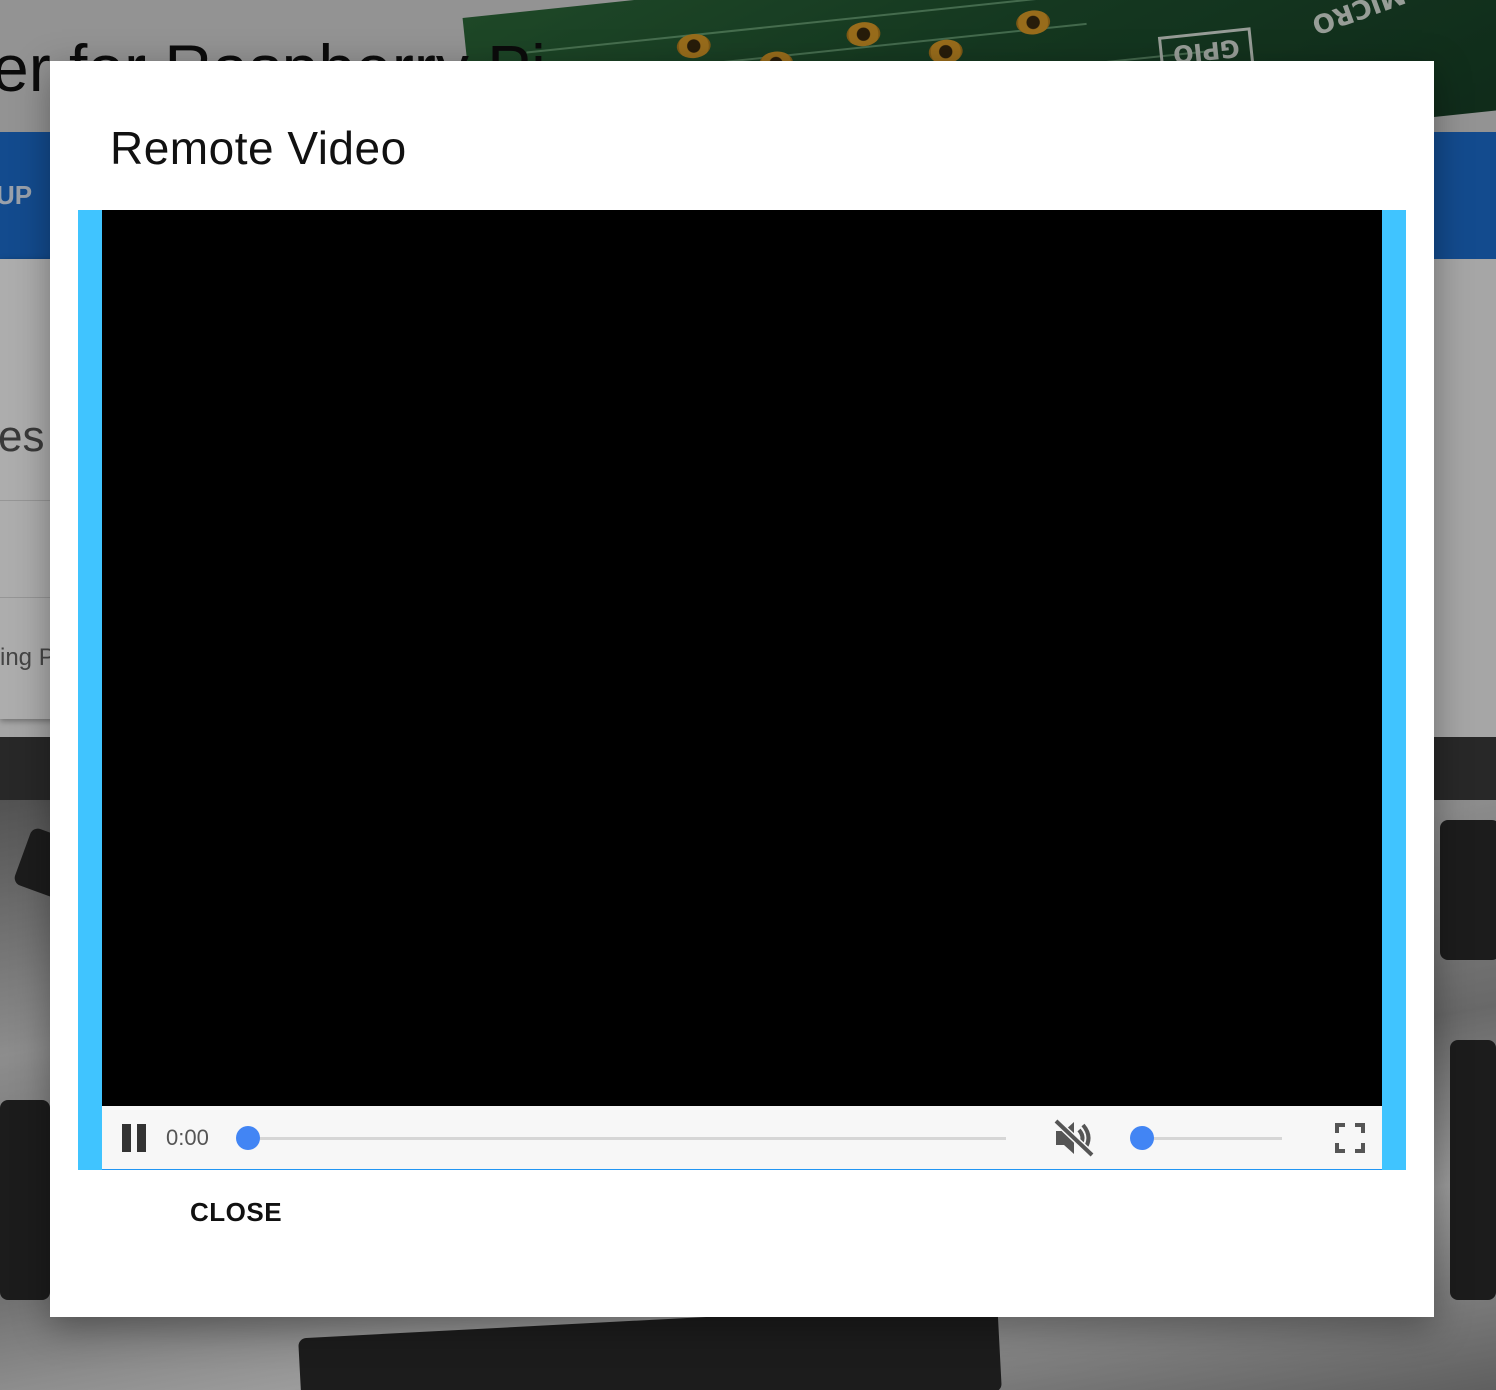  Describe the element at coordinates (134, 1138) in the screenshot. I see `pause-icon` at that location.